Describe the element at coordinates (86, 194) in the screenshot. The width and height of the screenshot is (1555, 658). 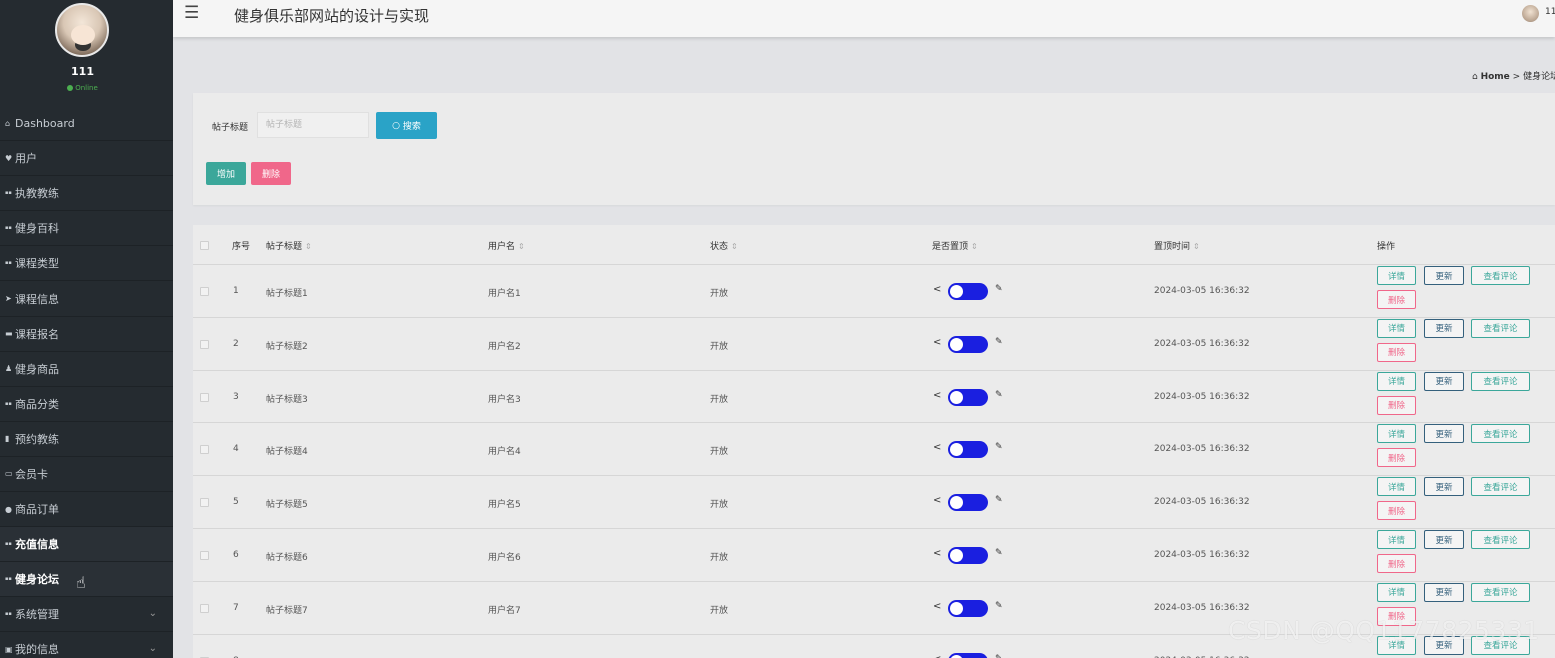
I see `sidebar-item: ▪▪ 执教教练` at that location.